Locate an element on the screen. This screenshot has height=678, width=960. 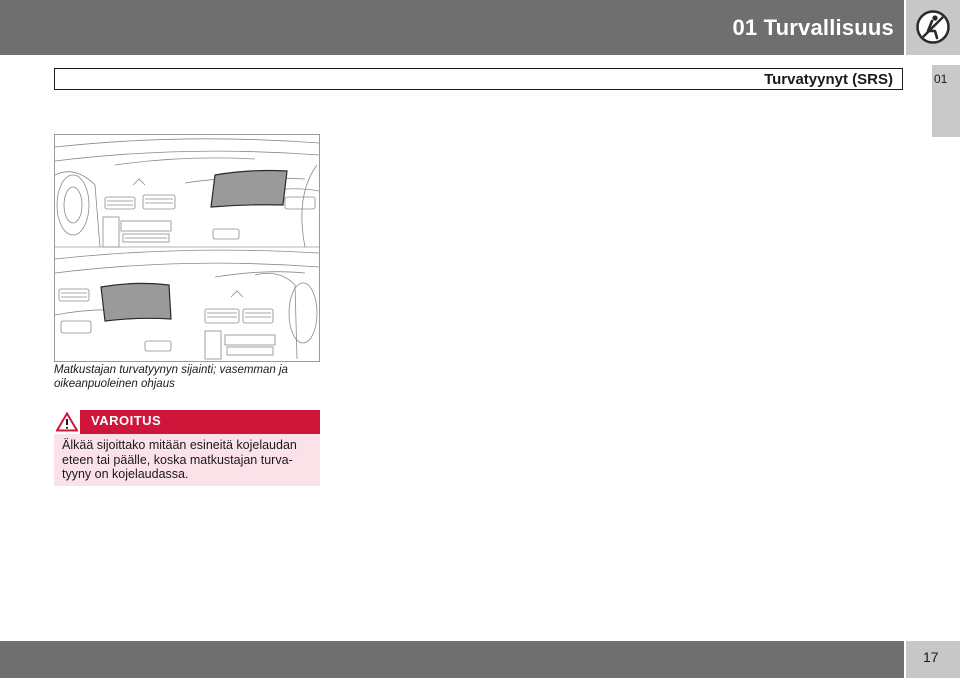
warning-icon-box is located at coordinates (67, 422).